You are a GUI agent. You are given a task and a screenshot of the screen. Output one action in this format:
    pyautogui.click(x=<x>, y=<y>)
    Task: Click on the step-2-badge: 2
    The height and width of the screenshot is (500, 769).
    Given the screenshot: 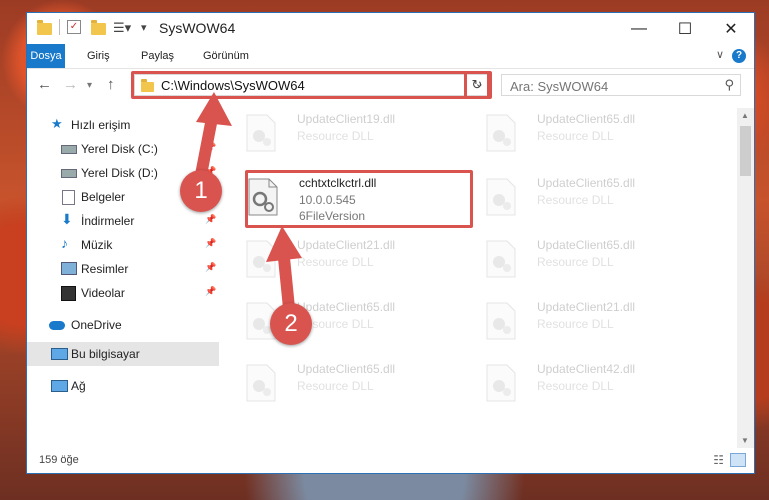 What is the action you would take?
    pyautogui.click(x=291, y=324)
    